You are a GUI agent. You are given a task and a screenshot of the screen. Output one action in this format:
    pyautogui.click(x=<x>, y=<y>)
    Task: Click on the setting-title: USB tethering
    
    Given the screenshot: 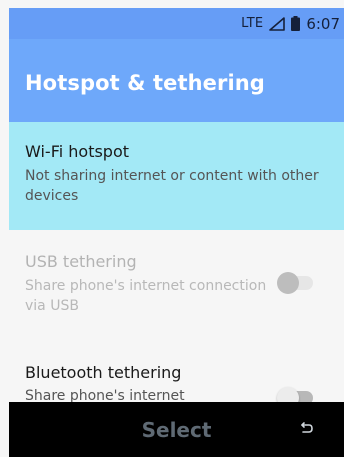 What is the action you would take?
    pyautogui.click(x=81, y=261)
    